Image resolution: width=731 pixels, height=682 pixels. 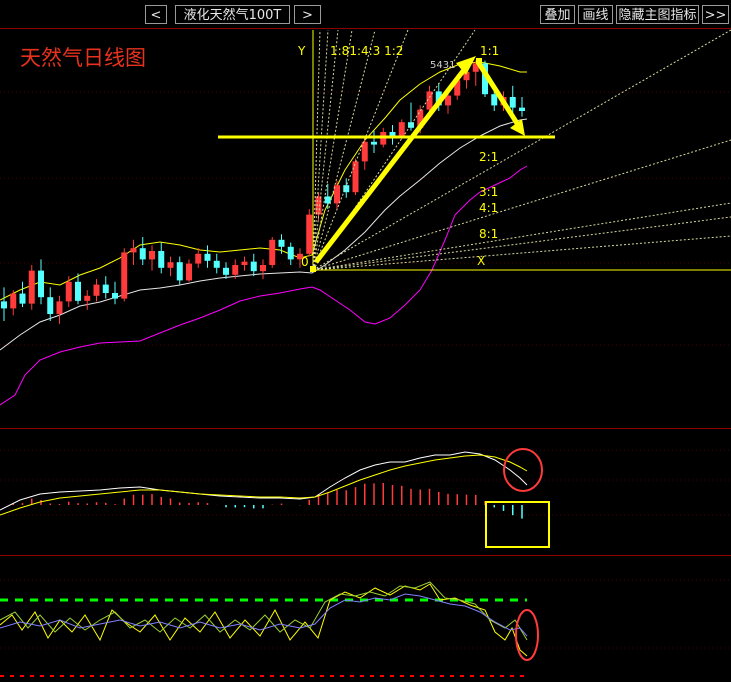 I want to click on peak-marker, so click(x=479, y=61).